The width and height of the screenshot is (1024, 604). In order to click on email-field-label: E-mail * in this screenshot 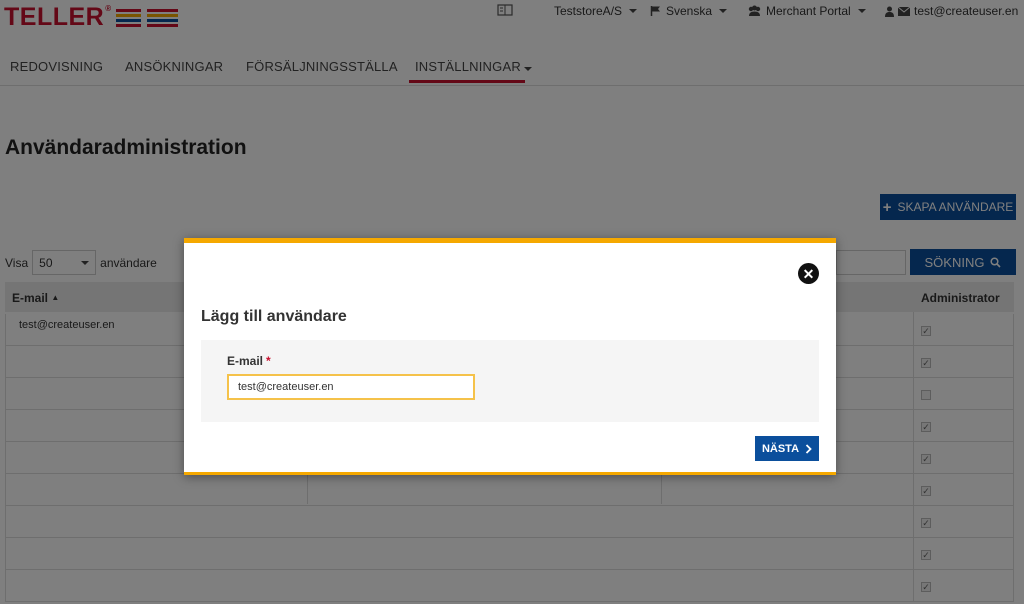, I will do `click(249, 361)`.